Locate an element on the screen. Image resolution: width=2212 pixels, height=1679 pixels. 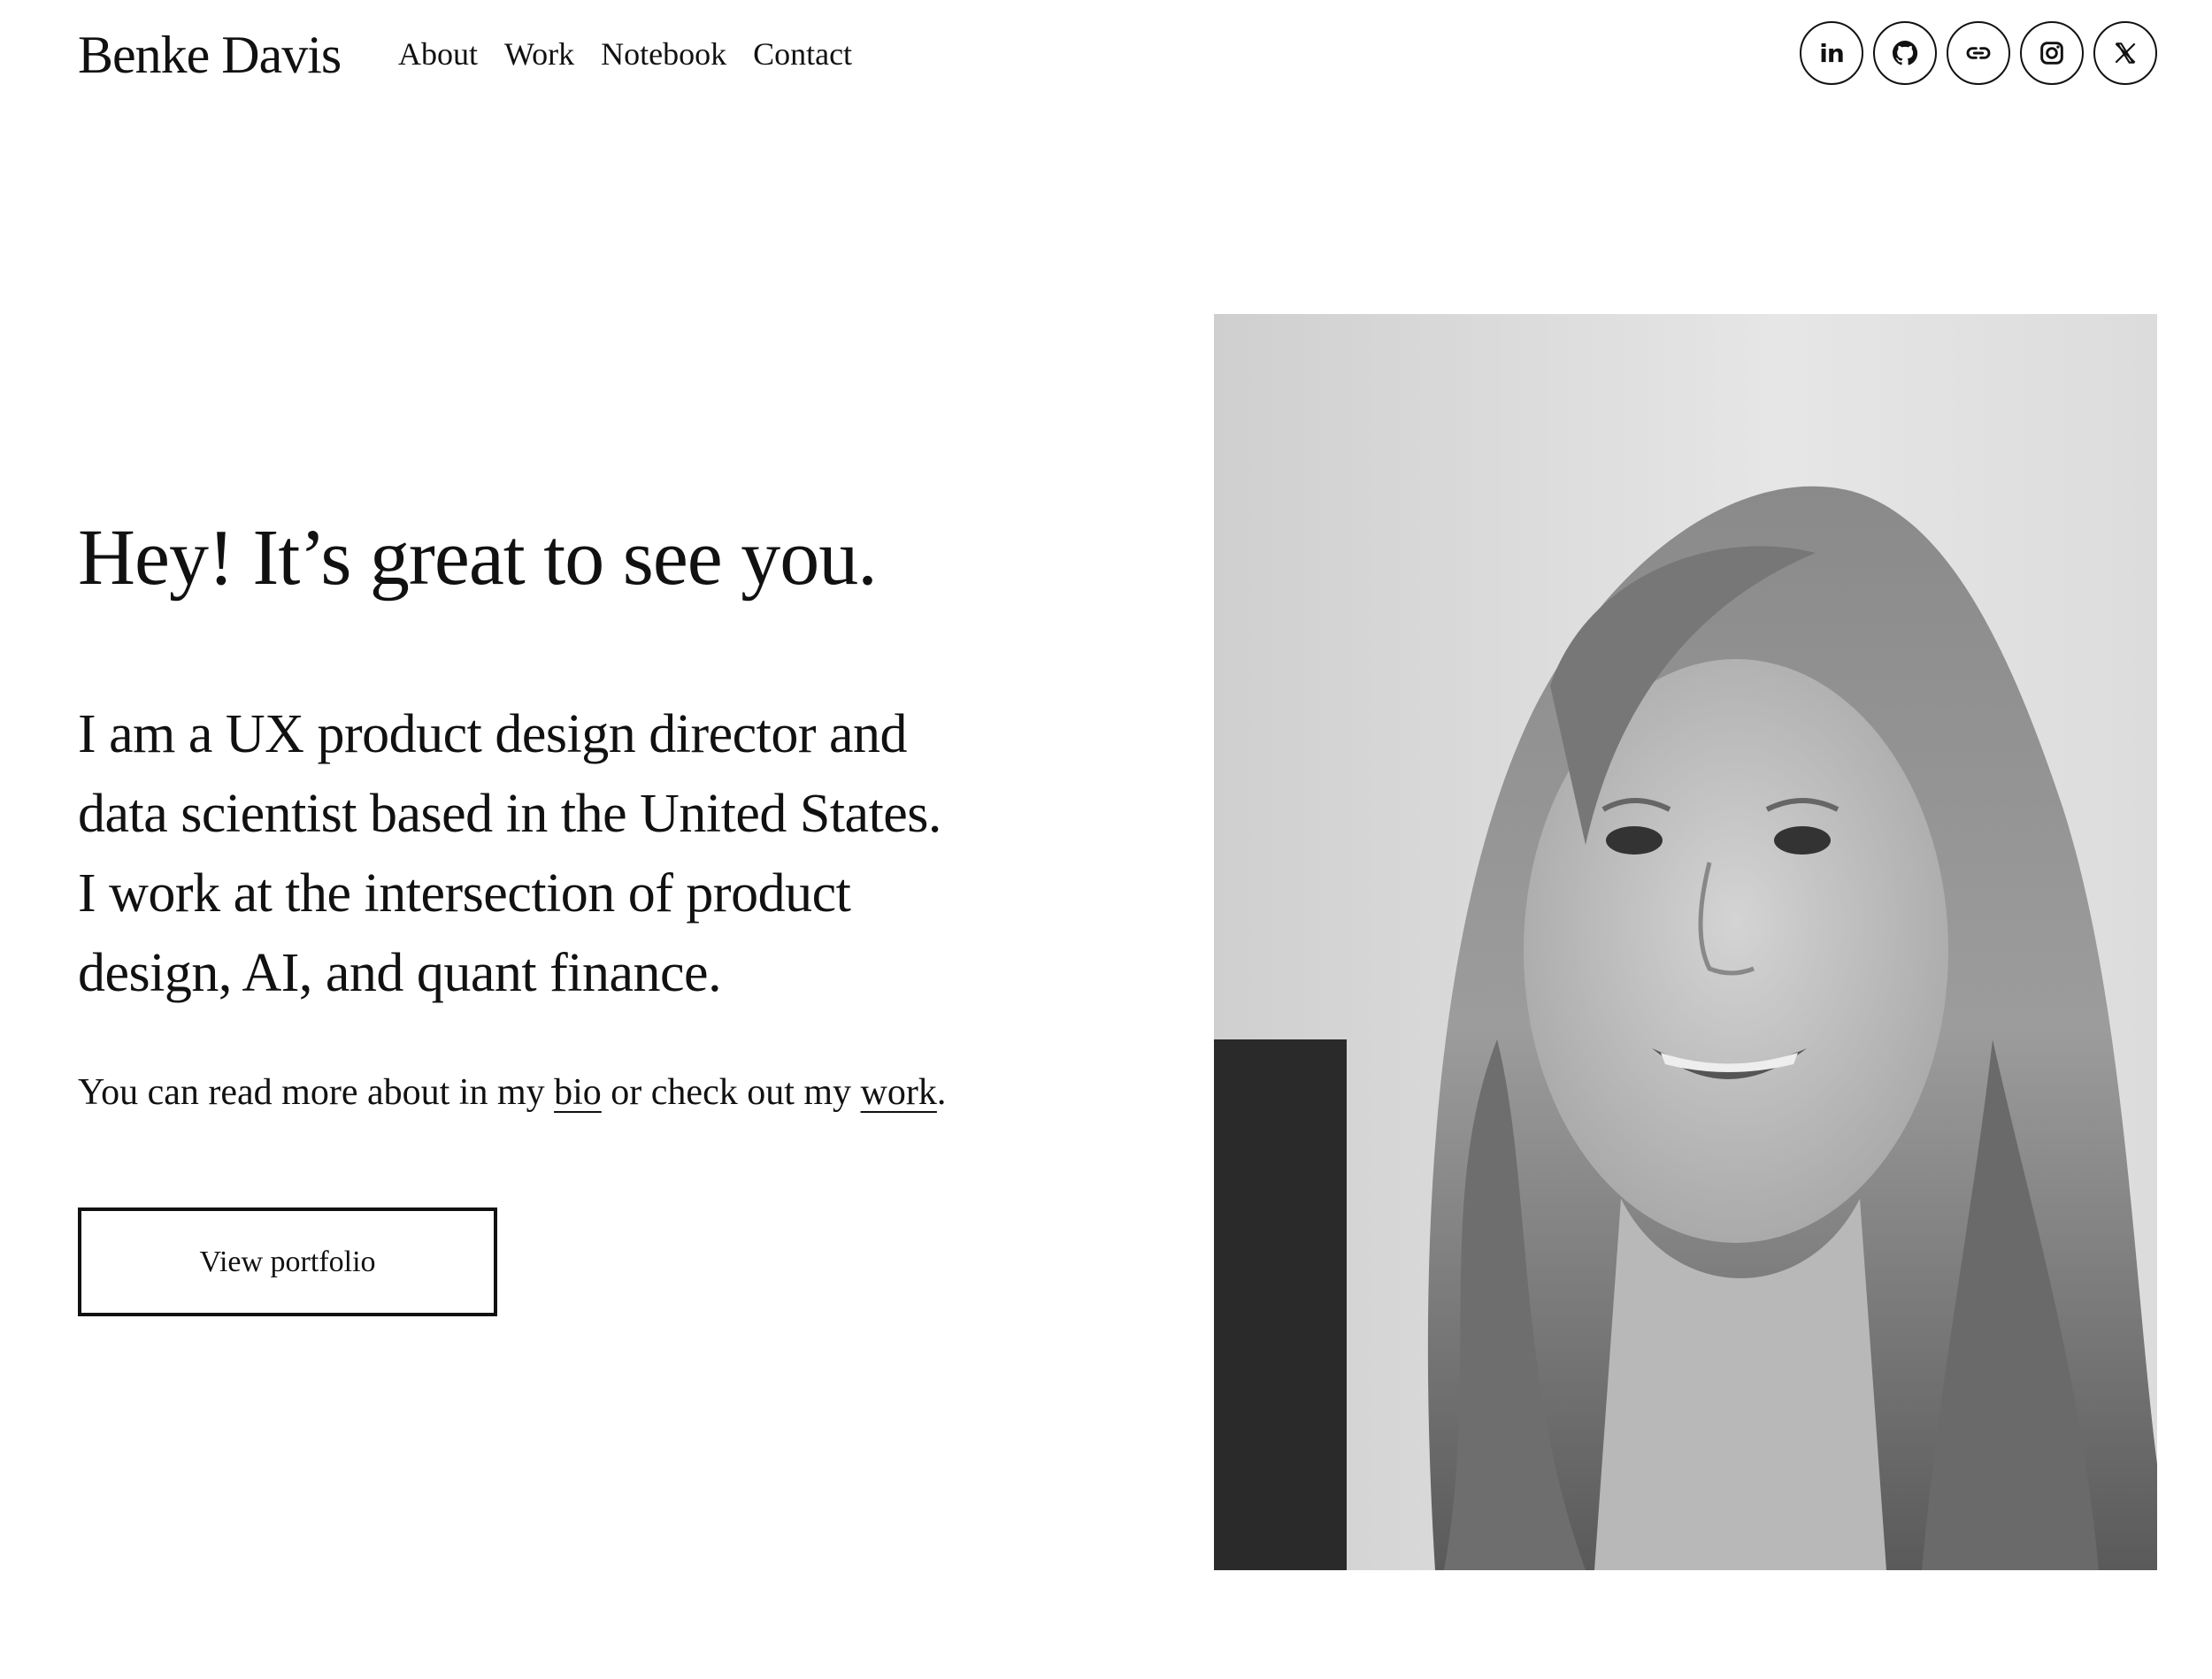
link-icon is located at coordinates (1979, 53).